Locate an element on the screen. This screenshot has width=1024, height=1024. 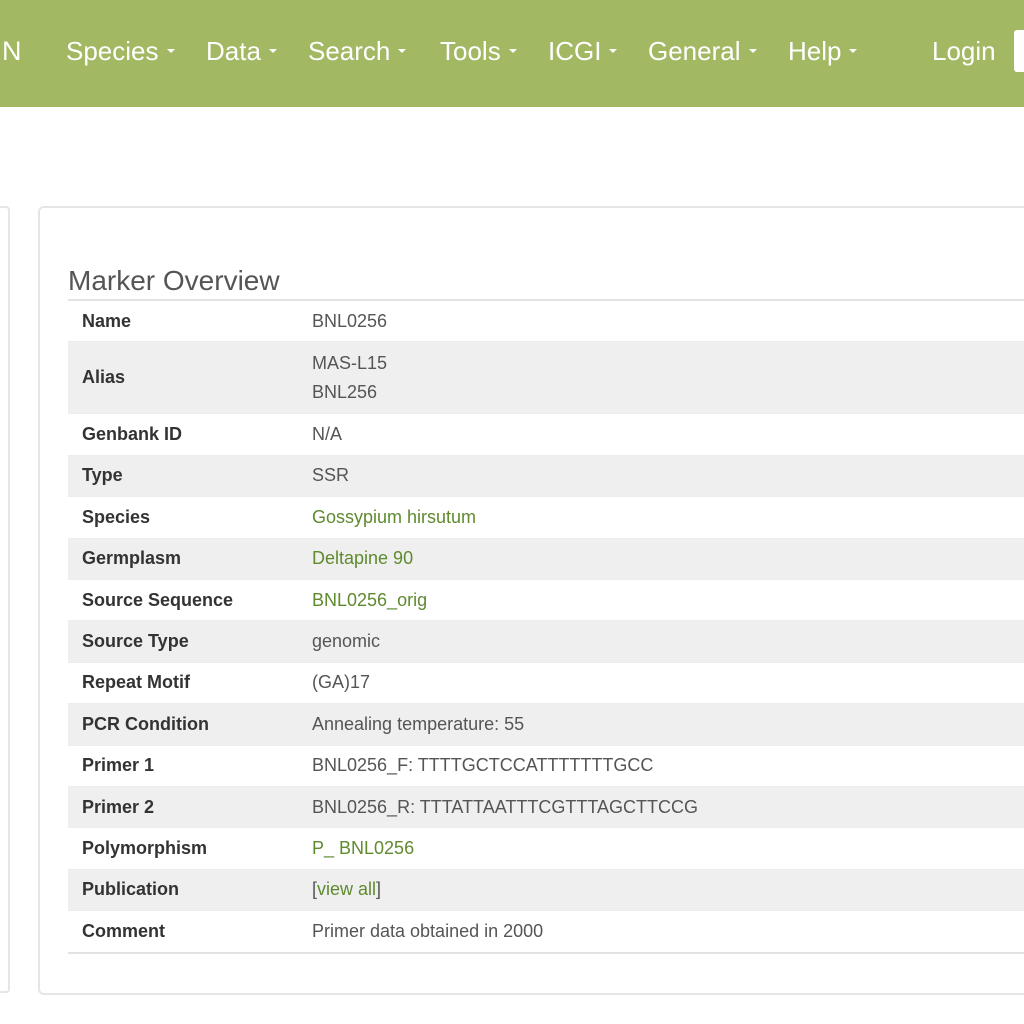
row-label: Polymorphism is located at coordinates (145, 847).